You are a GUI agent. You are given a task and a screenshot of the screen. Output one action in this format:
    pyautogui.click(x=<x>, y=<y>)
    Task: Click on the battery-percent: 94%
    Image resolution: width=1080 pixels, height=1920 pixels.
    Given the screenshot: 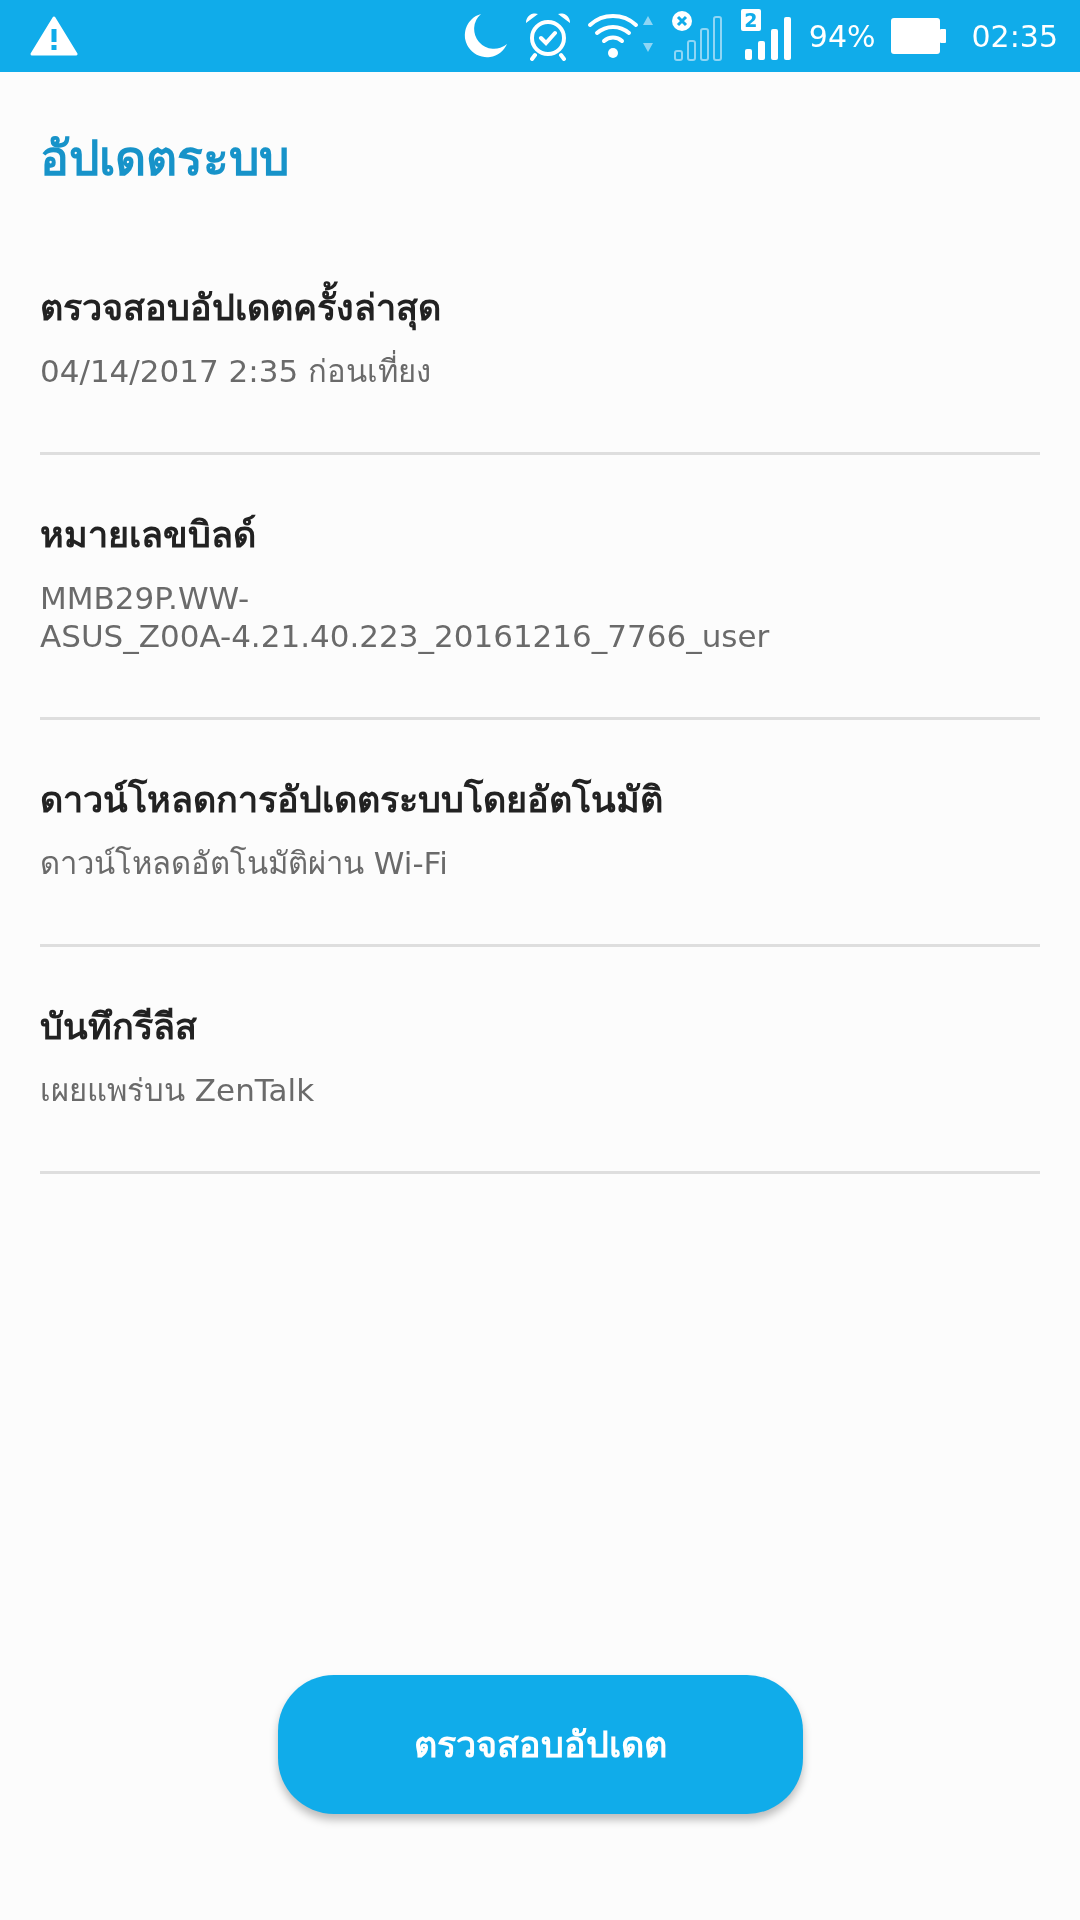 What is the action you would take?
    pyautogui.click(x=842, y=36)
    